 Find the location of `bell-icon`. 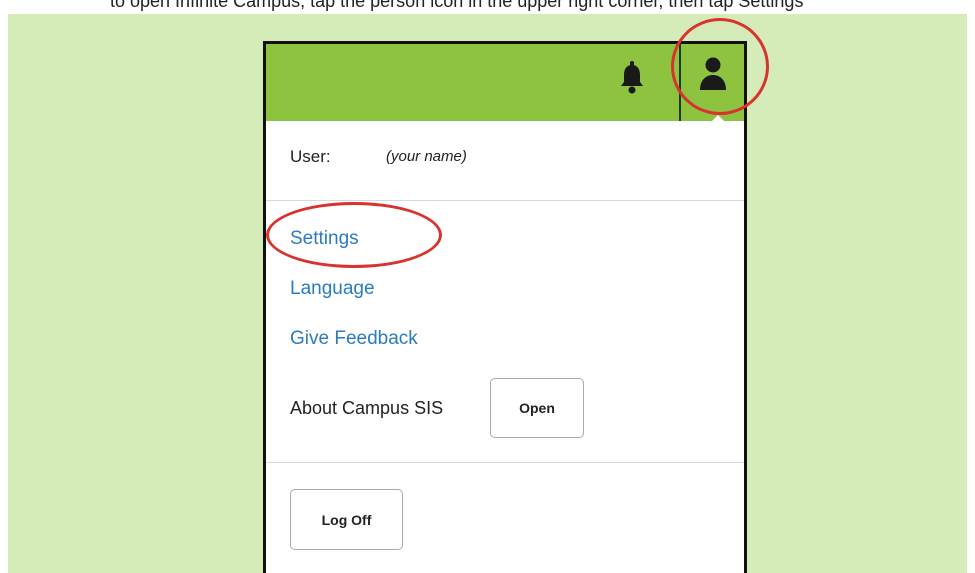

bell-icon is located at coordinates (632, 78).